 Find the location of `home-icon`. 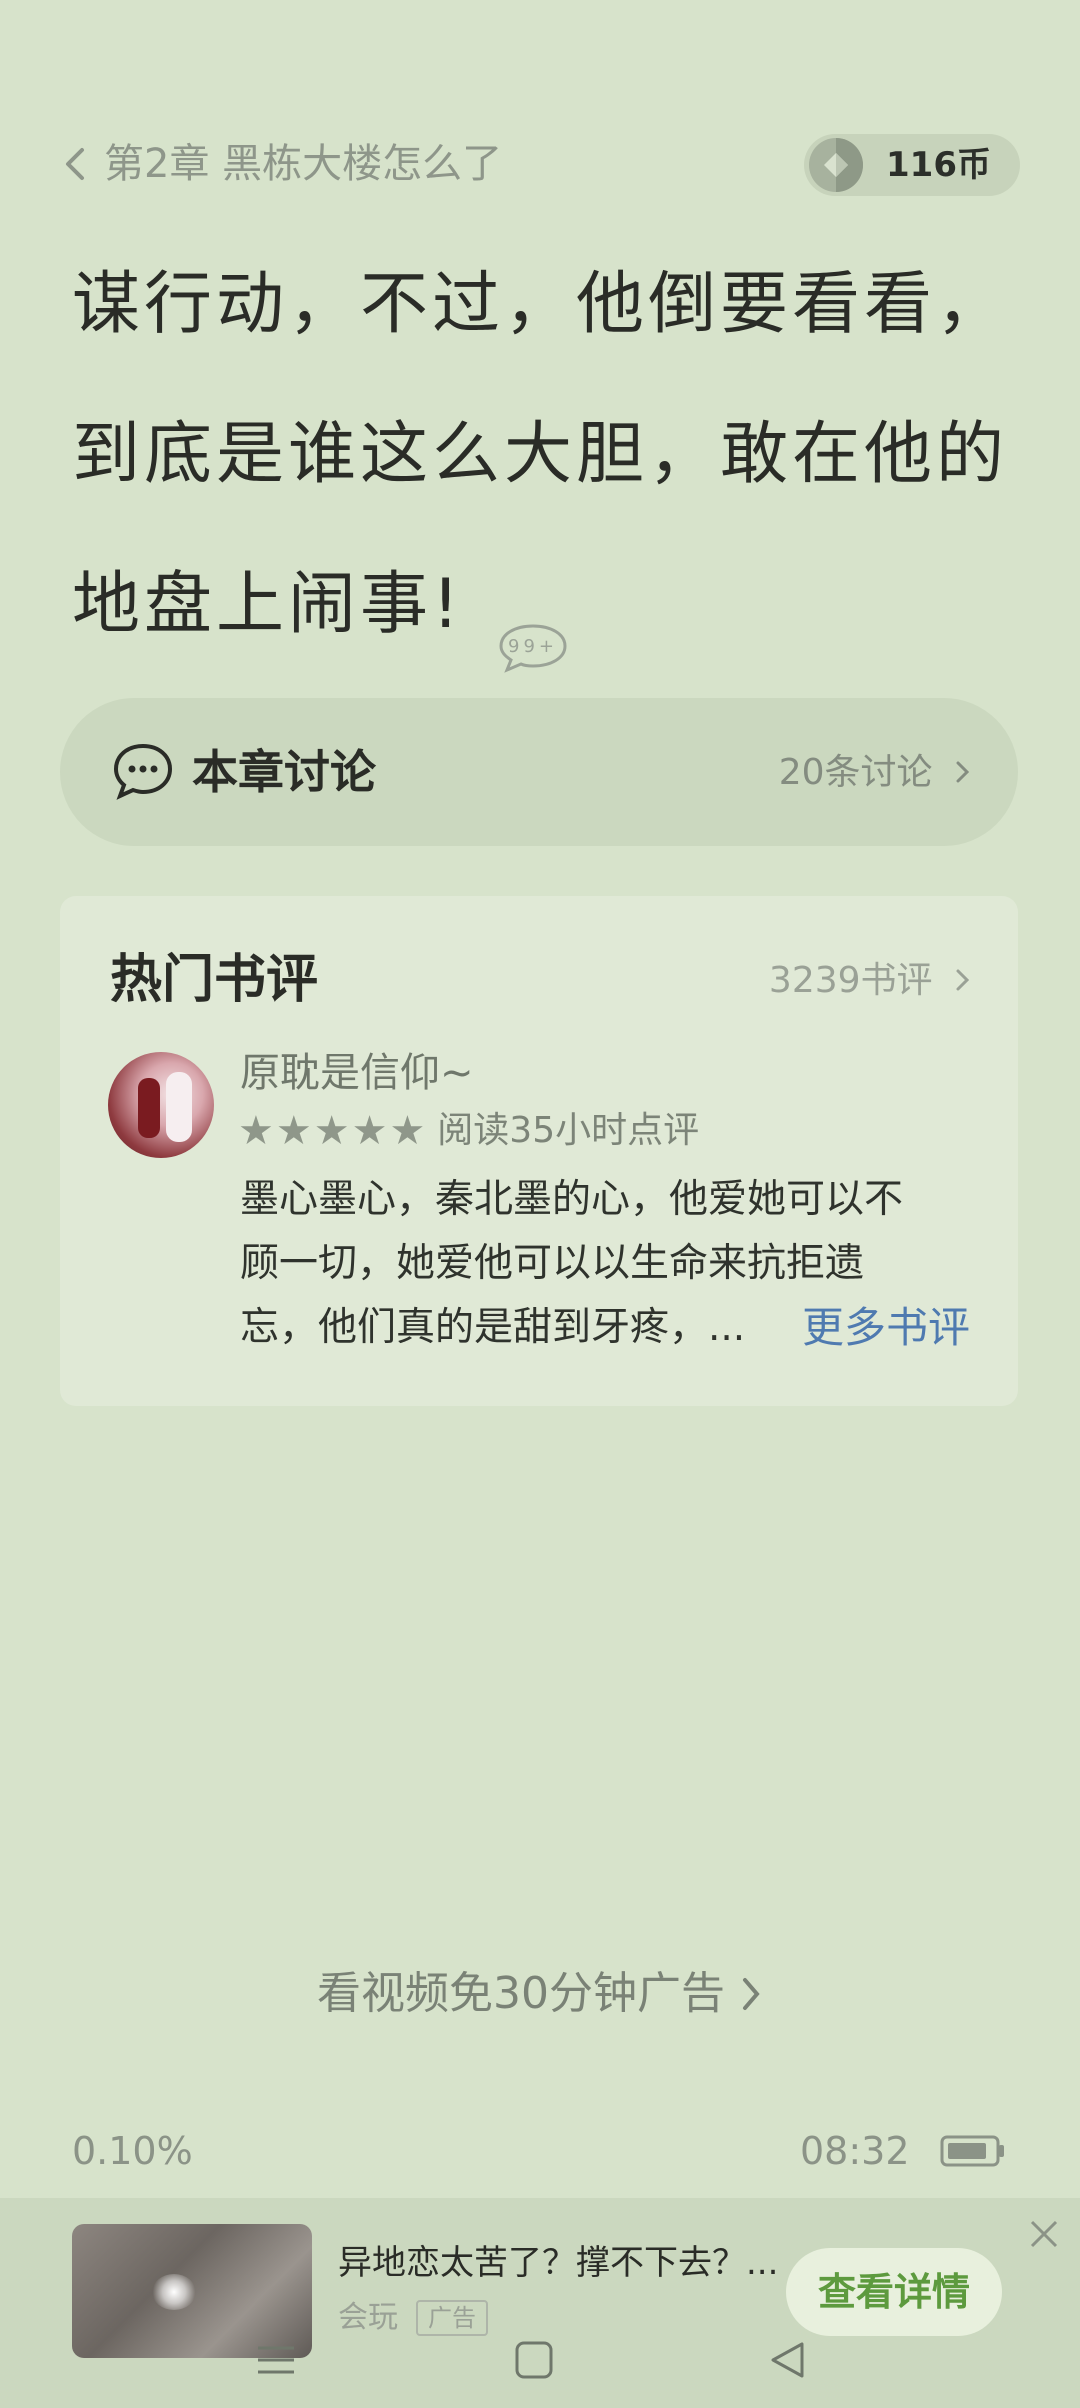

home-icon is located at coordinates (534, 2360).